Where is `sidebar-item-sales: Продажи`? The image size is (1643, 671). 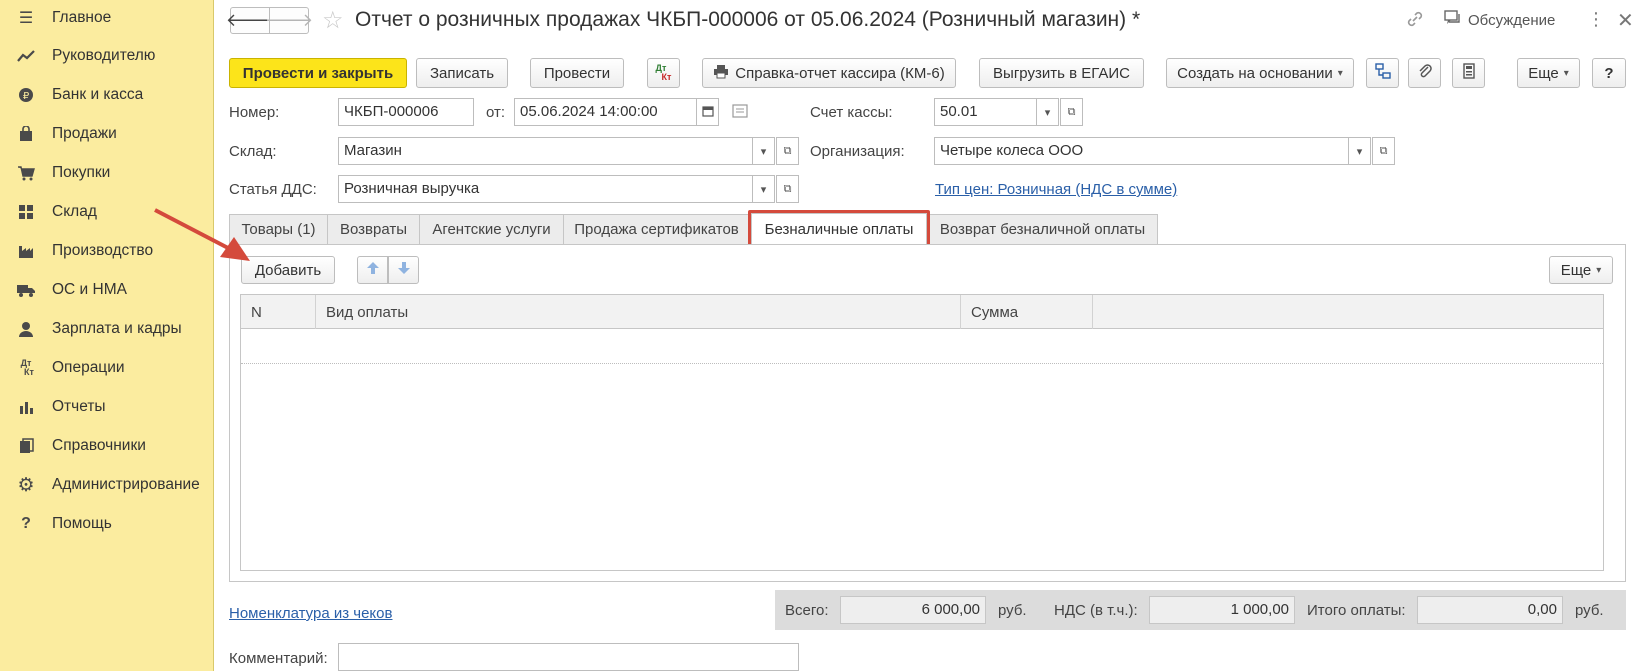 sidebar-item-sales: Продажи is located at coordinates (107, 134).